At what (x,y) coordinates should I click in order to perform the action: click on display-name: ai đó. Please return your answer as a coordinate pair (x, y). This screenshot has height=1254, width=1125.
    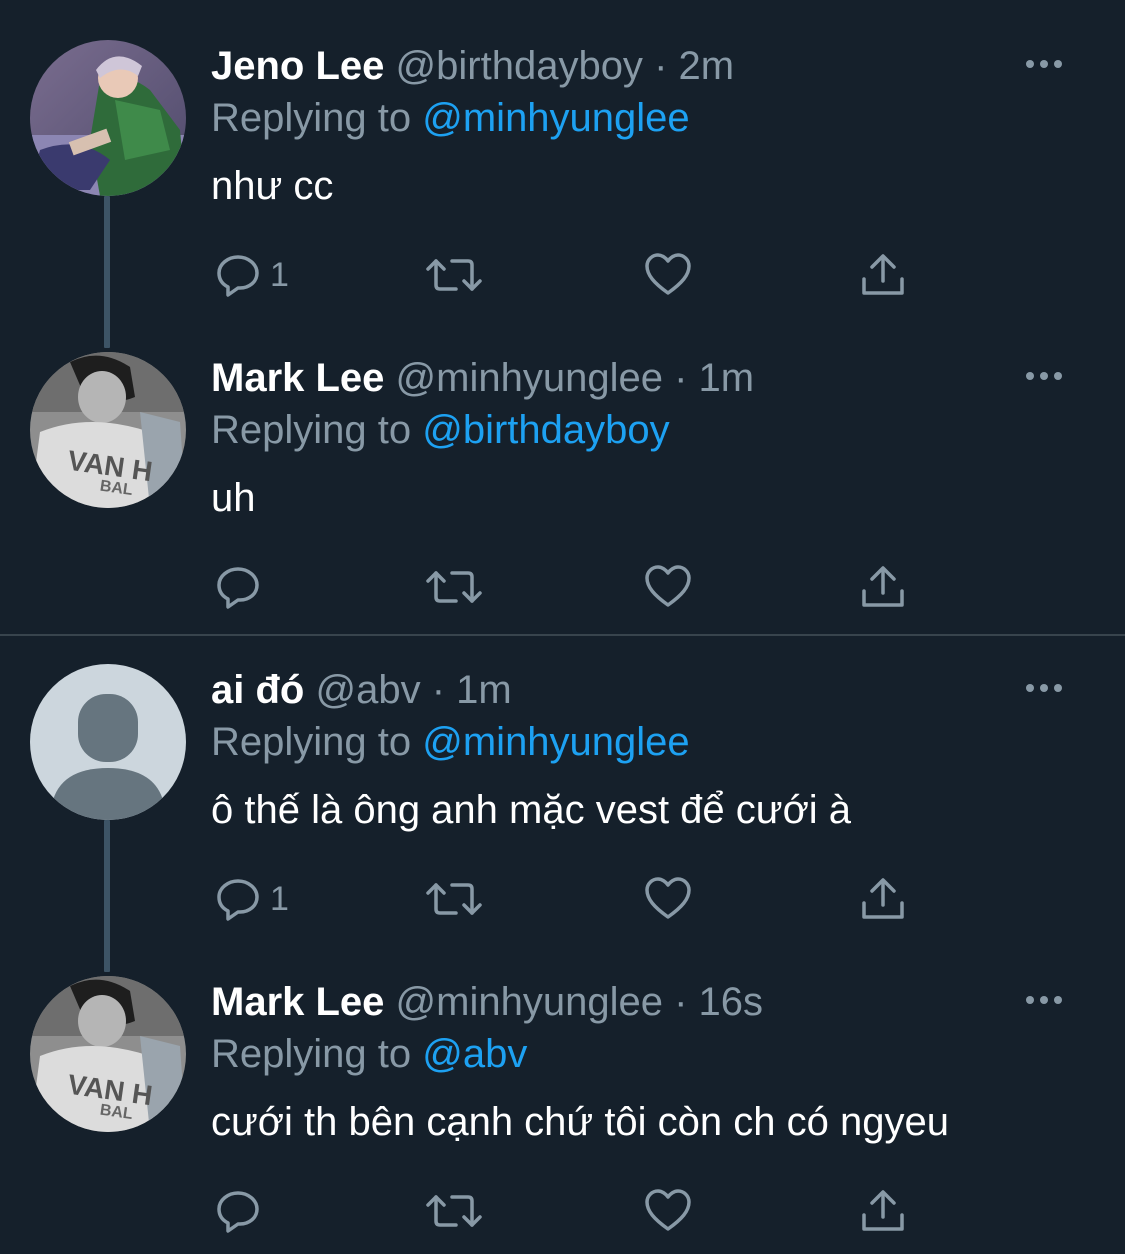
    Looking at the image, I should click on (257, 690).